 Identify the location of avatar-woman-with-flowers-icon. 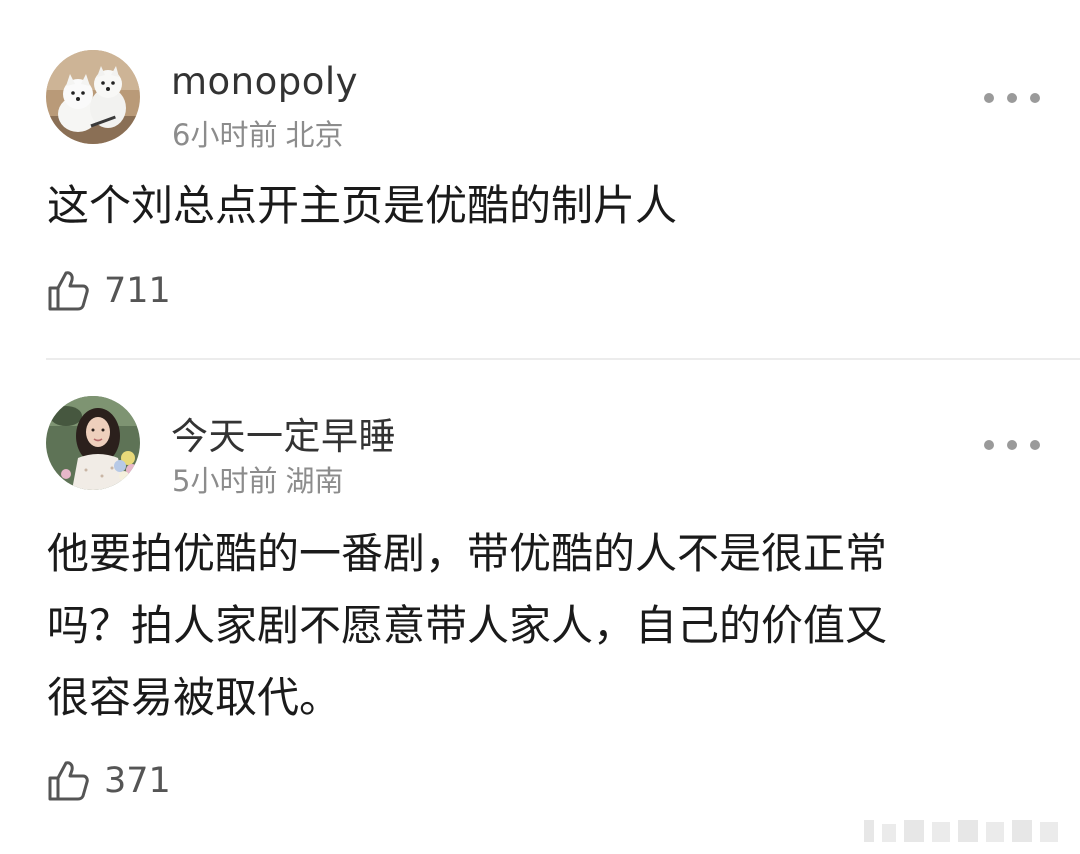
(93, 443).